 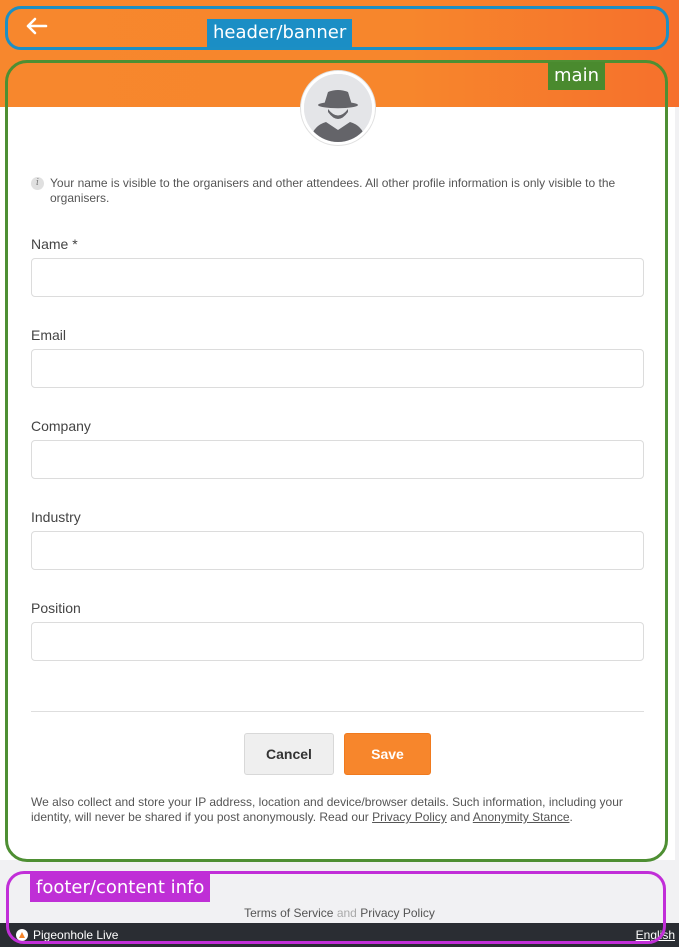 What do you see at coordinates (337, 368) in the screenshot?
I see `email-field` at bounding box center [337, 368].